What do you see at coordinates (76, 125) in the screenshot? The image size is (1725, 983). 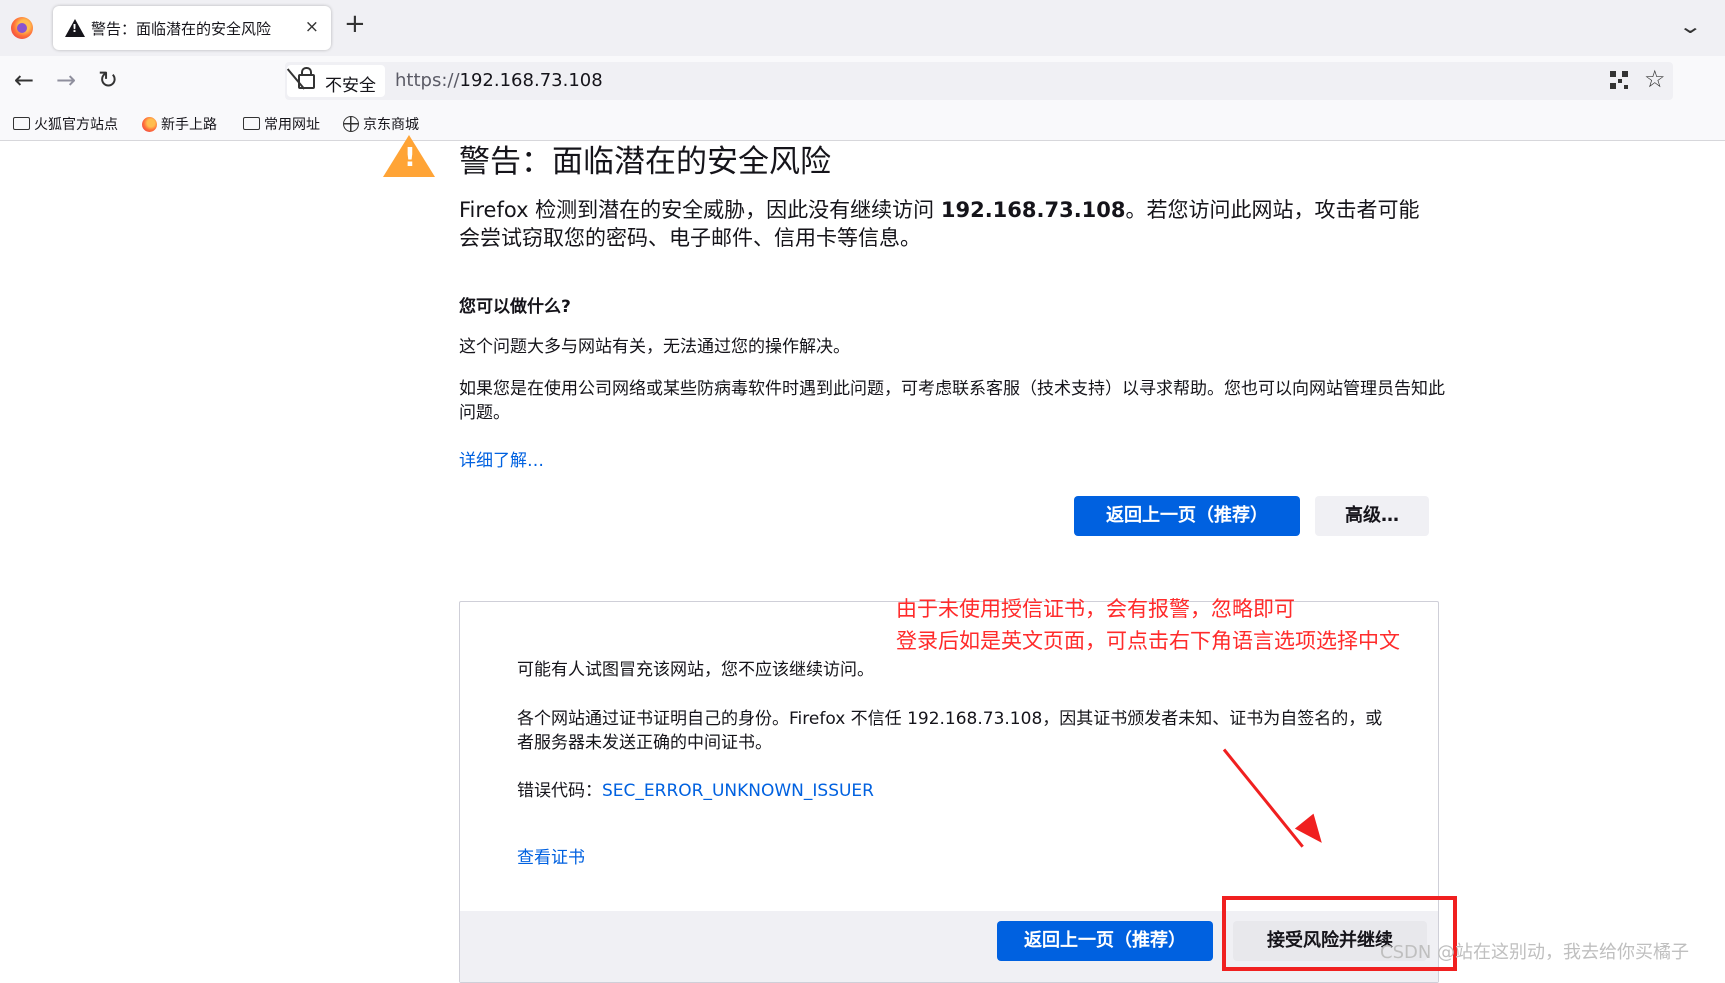 I see `bookmark-label: 火狐官方站点` at bounding box center [76, 125].